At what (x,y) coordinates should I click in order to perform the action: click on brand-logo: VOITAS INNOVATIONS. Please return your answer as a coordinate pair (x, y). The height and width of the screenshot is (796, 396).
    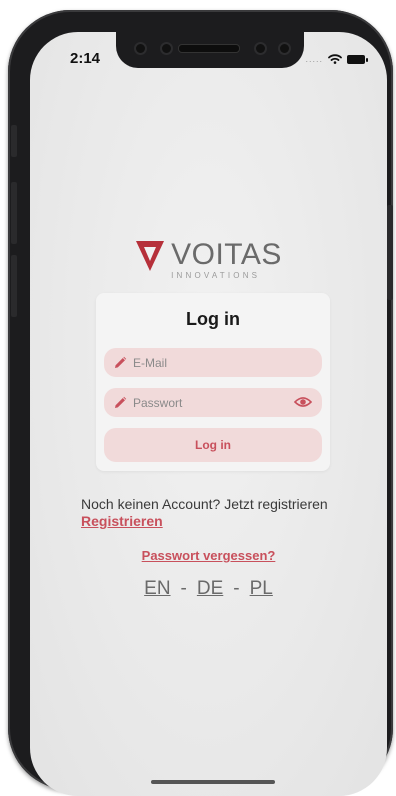
    Looking at the image, I should click on (208, 260).